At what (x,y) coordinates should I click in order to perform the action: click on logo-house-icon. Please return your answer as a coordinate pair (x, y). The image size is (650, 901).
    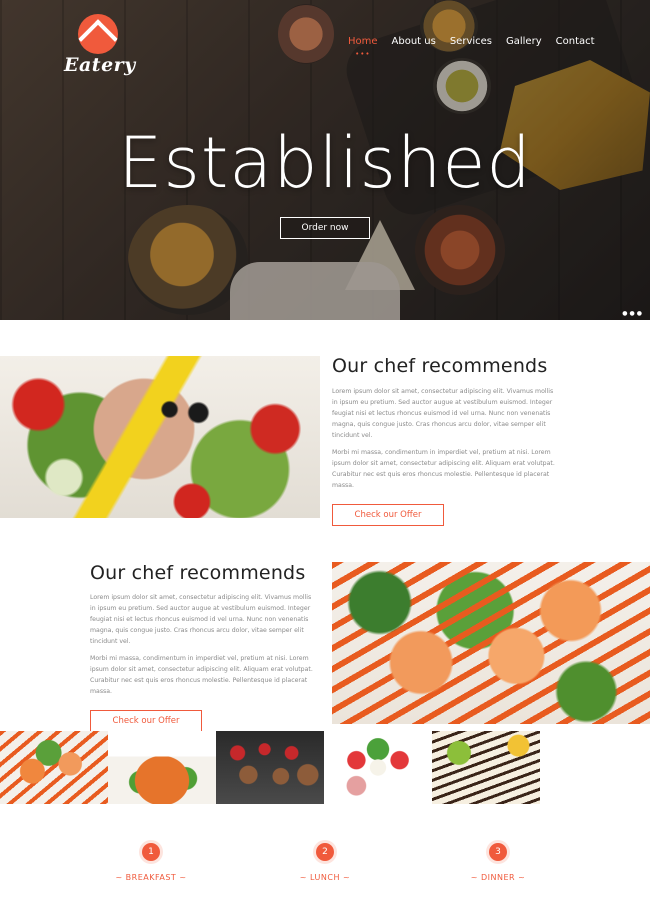
    Looking at the image, I should click on (98, 34).